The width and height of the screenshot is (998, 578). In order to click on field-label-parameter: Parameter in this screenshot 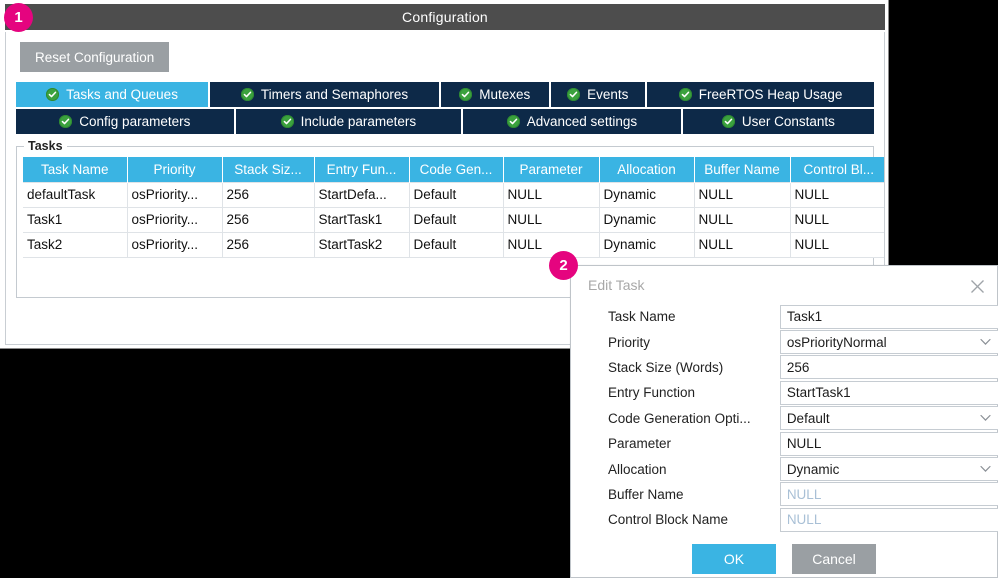, I will do `click(640, 444)`.